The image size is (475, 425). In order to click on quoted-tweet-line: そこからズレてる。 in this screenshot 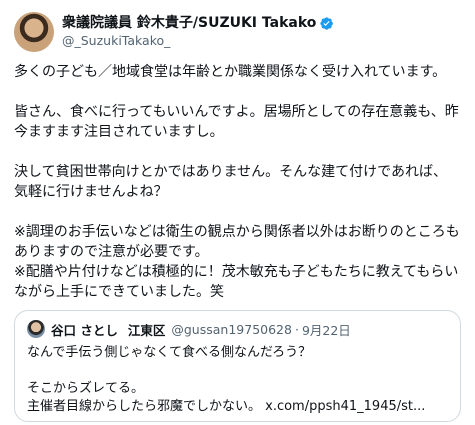, I will do `click(86, 388)`.